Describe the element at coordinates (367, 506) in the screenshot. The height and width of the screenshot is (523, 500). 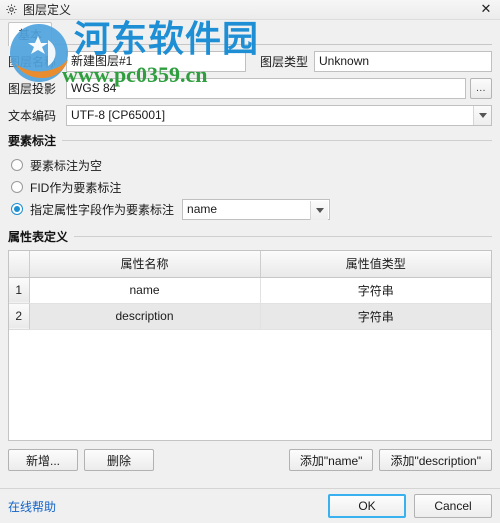
I see `ok-button: OK` at that location.